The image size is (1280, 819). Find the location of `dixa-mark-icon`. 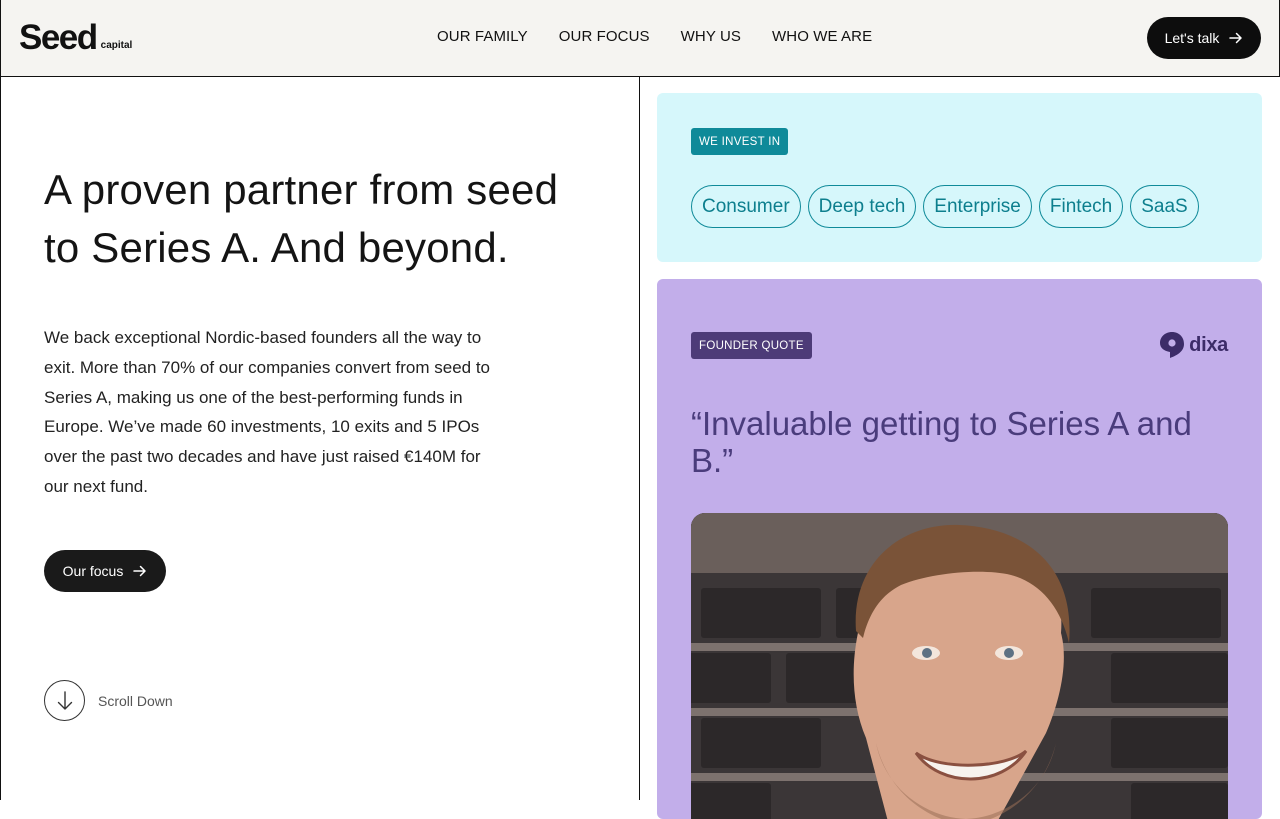

dixa-mark-icon is located at coordinates (1172, 345).